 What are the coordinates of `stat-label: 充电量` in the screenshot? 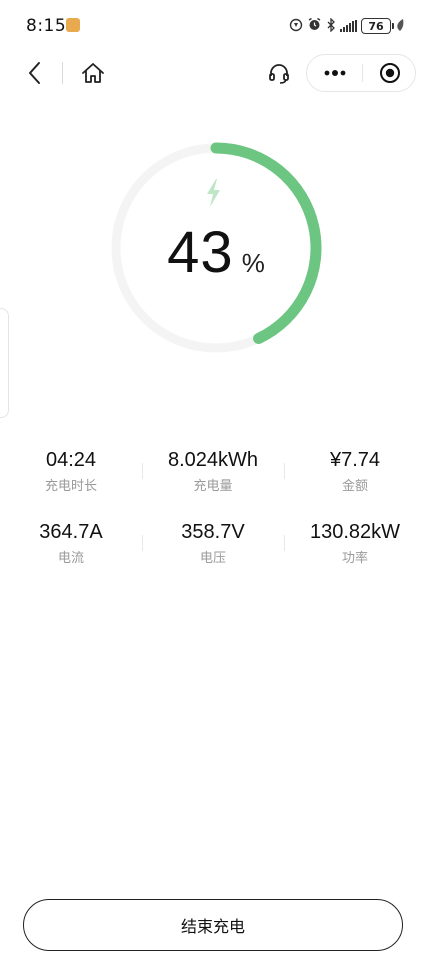 It's located at (213, 486).